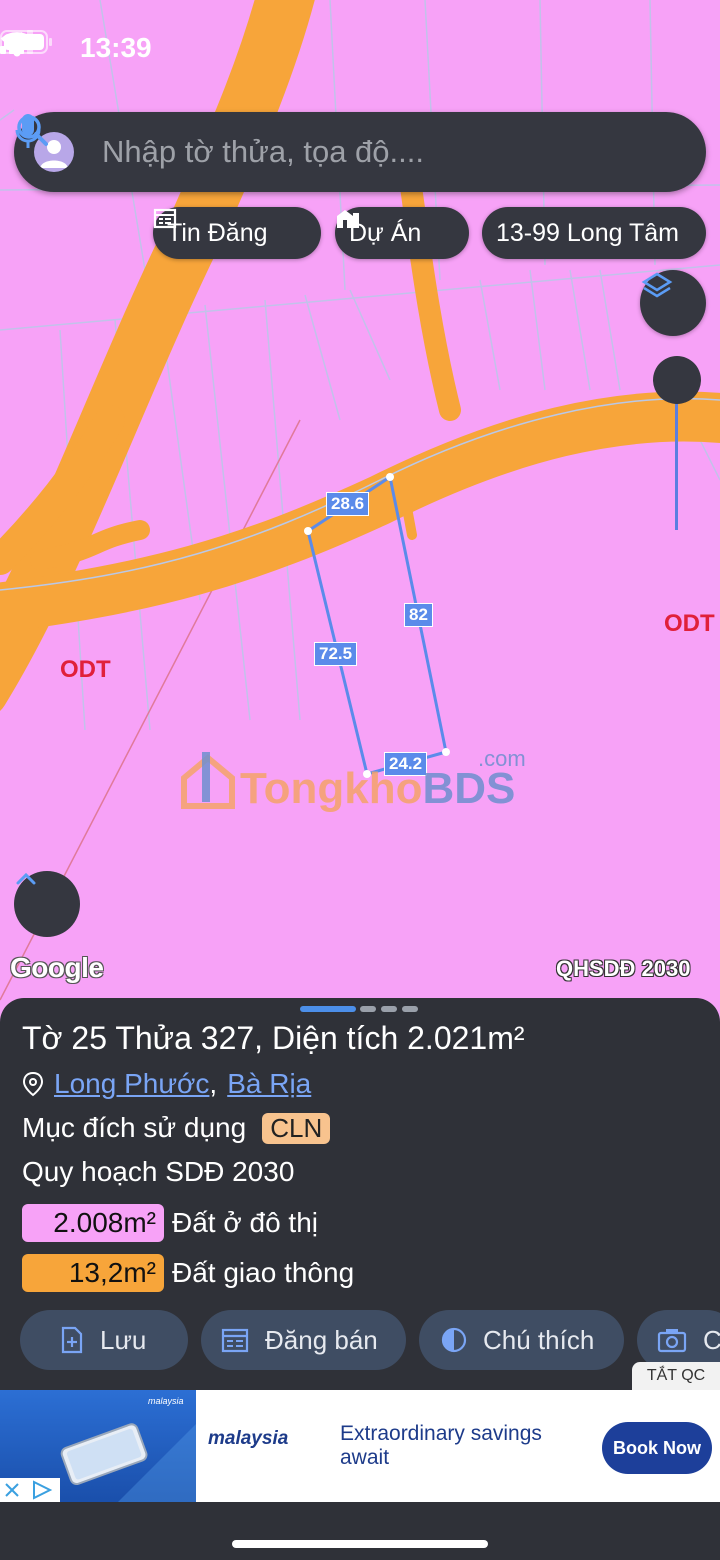 The height and width of the screenshot is (1560, 720). I want to click on save-button: Lưu, so click(104, 1340).